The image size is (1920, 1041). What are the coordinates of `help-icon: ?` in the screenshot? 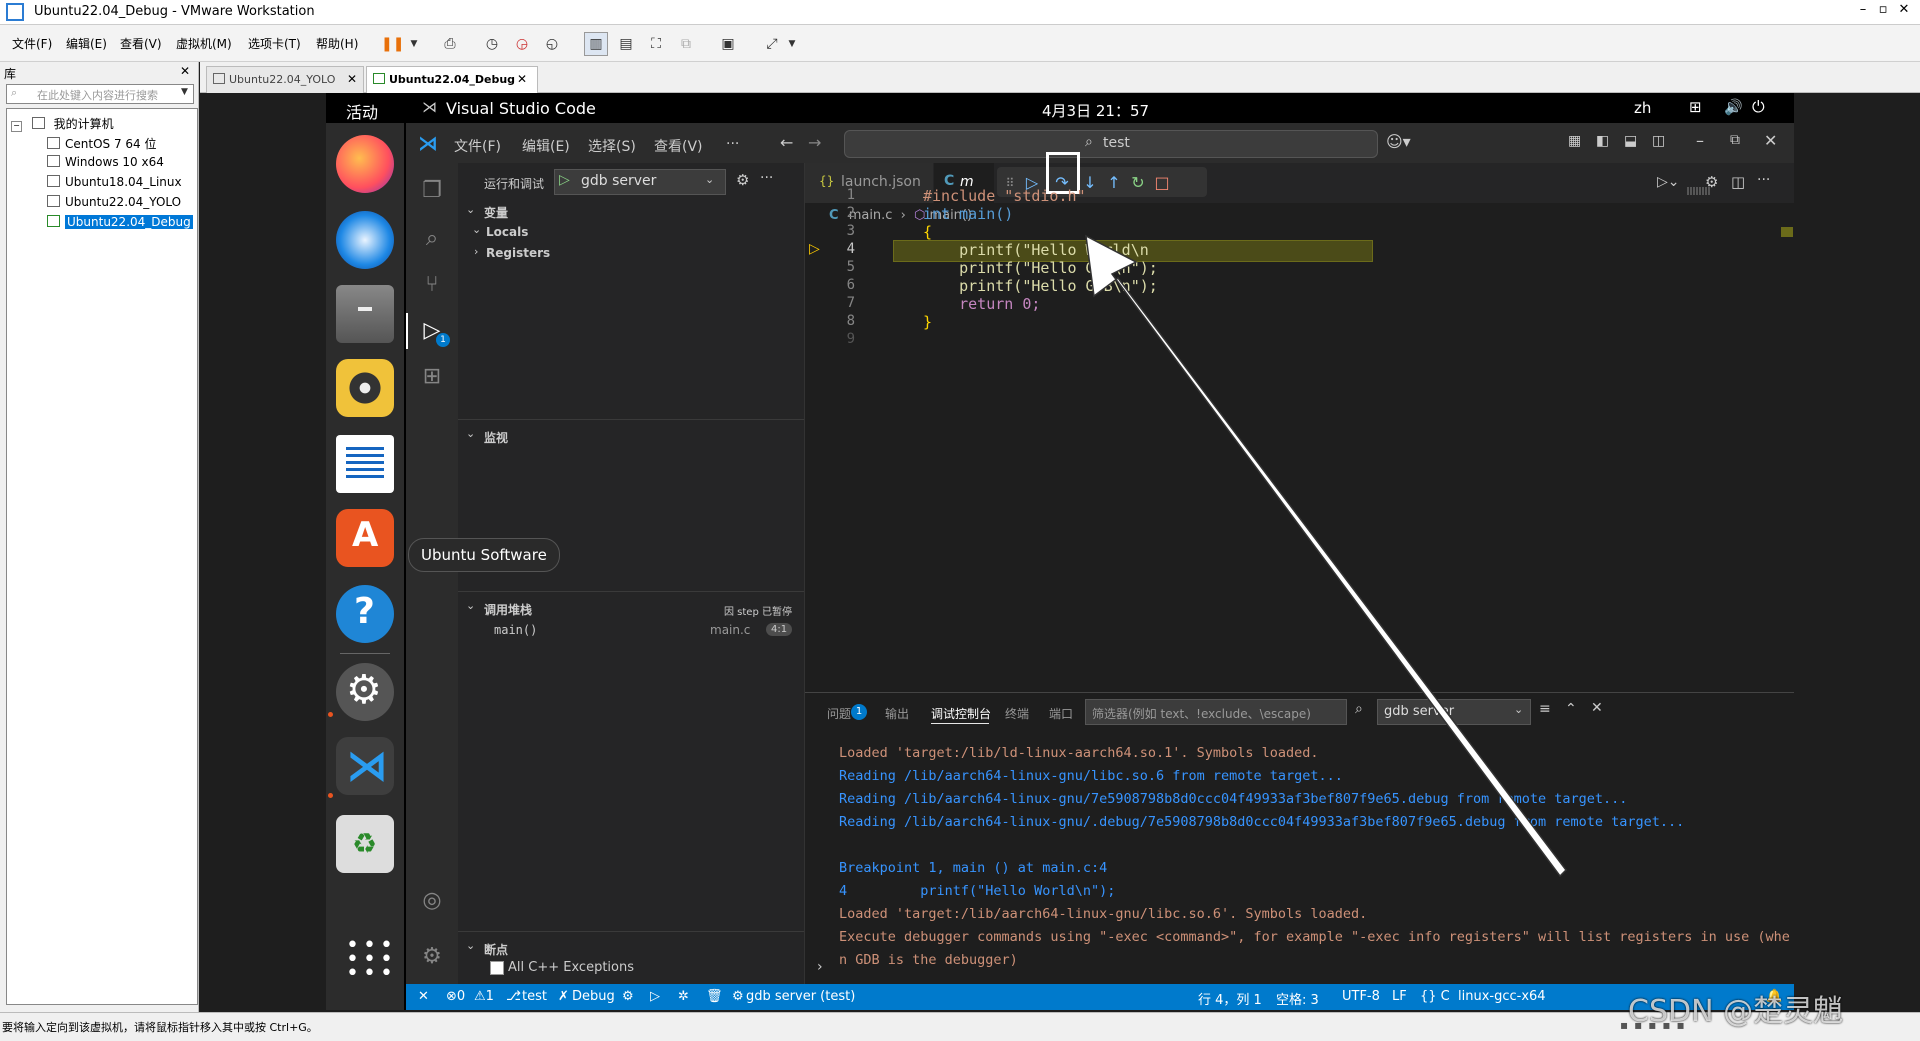 It's located at (365, 614).